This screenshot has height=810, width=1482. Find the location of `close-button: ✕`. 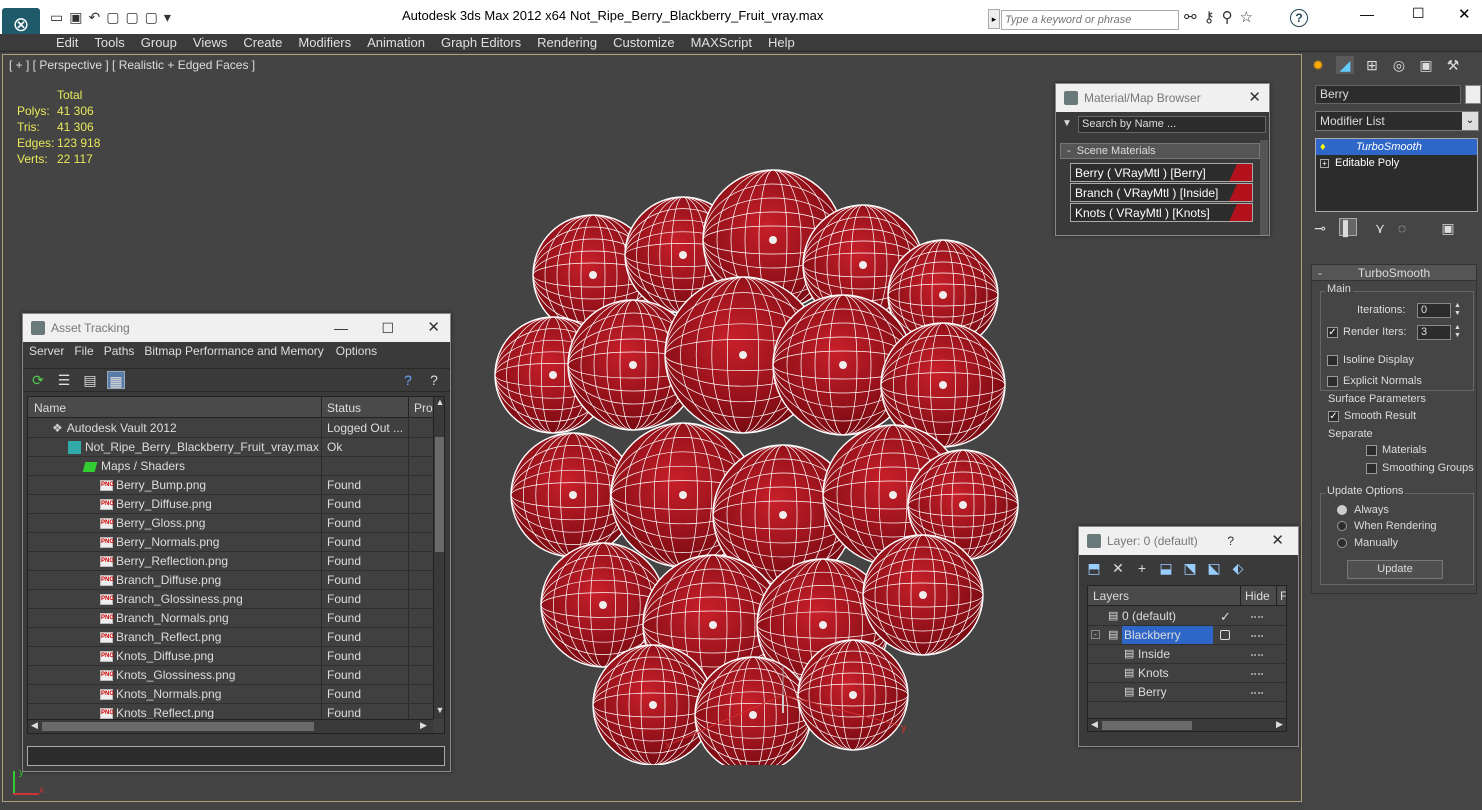

close-button: ✕ is located at coordinates (1277, 541).